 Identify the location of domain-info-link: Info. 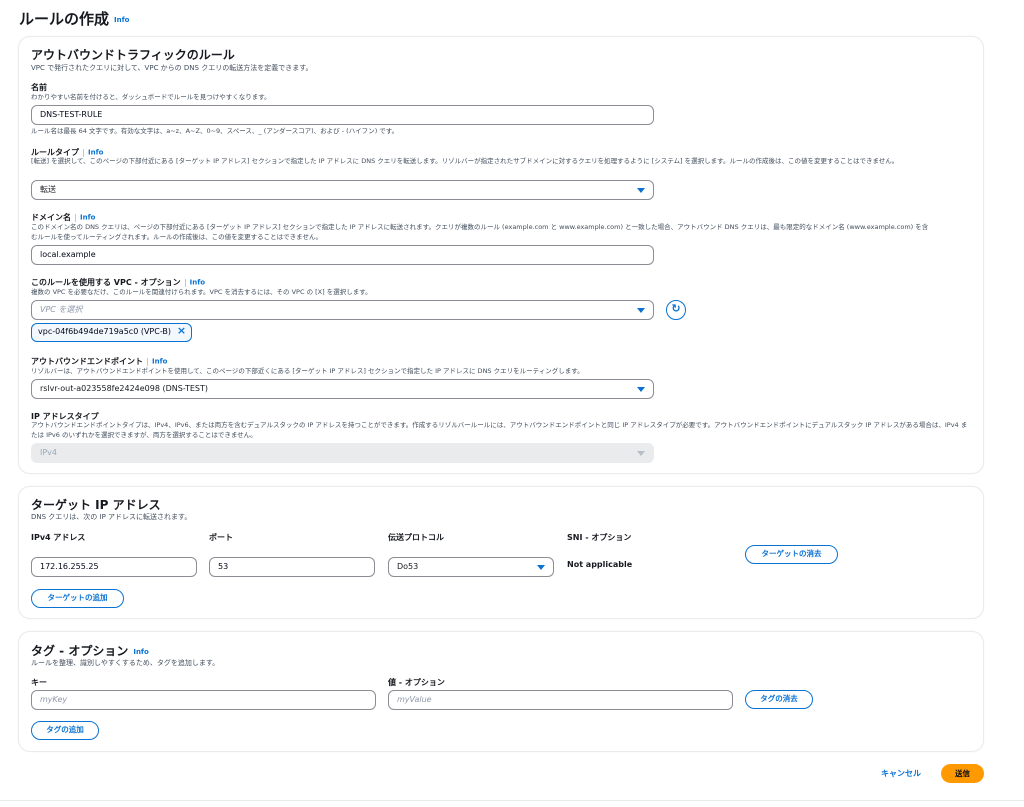
(87, 218).